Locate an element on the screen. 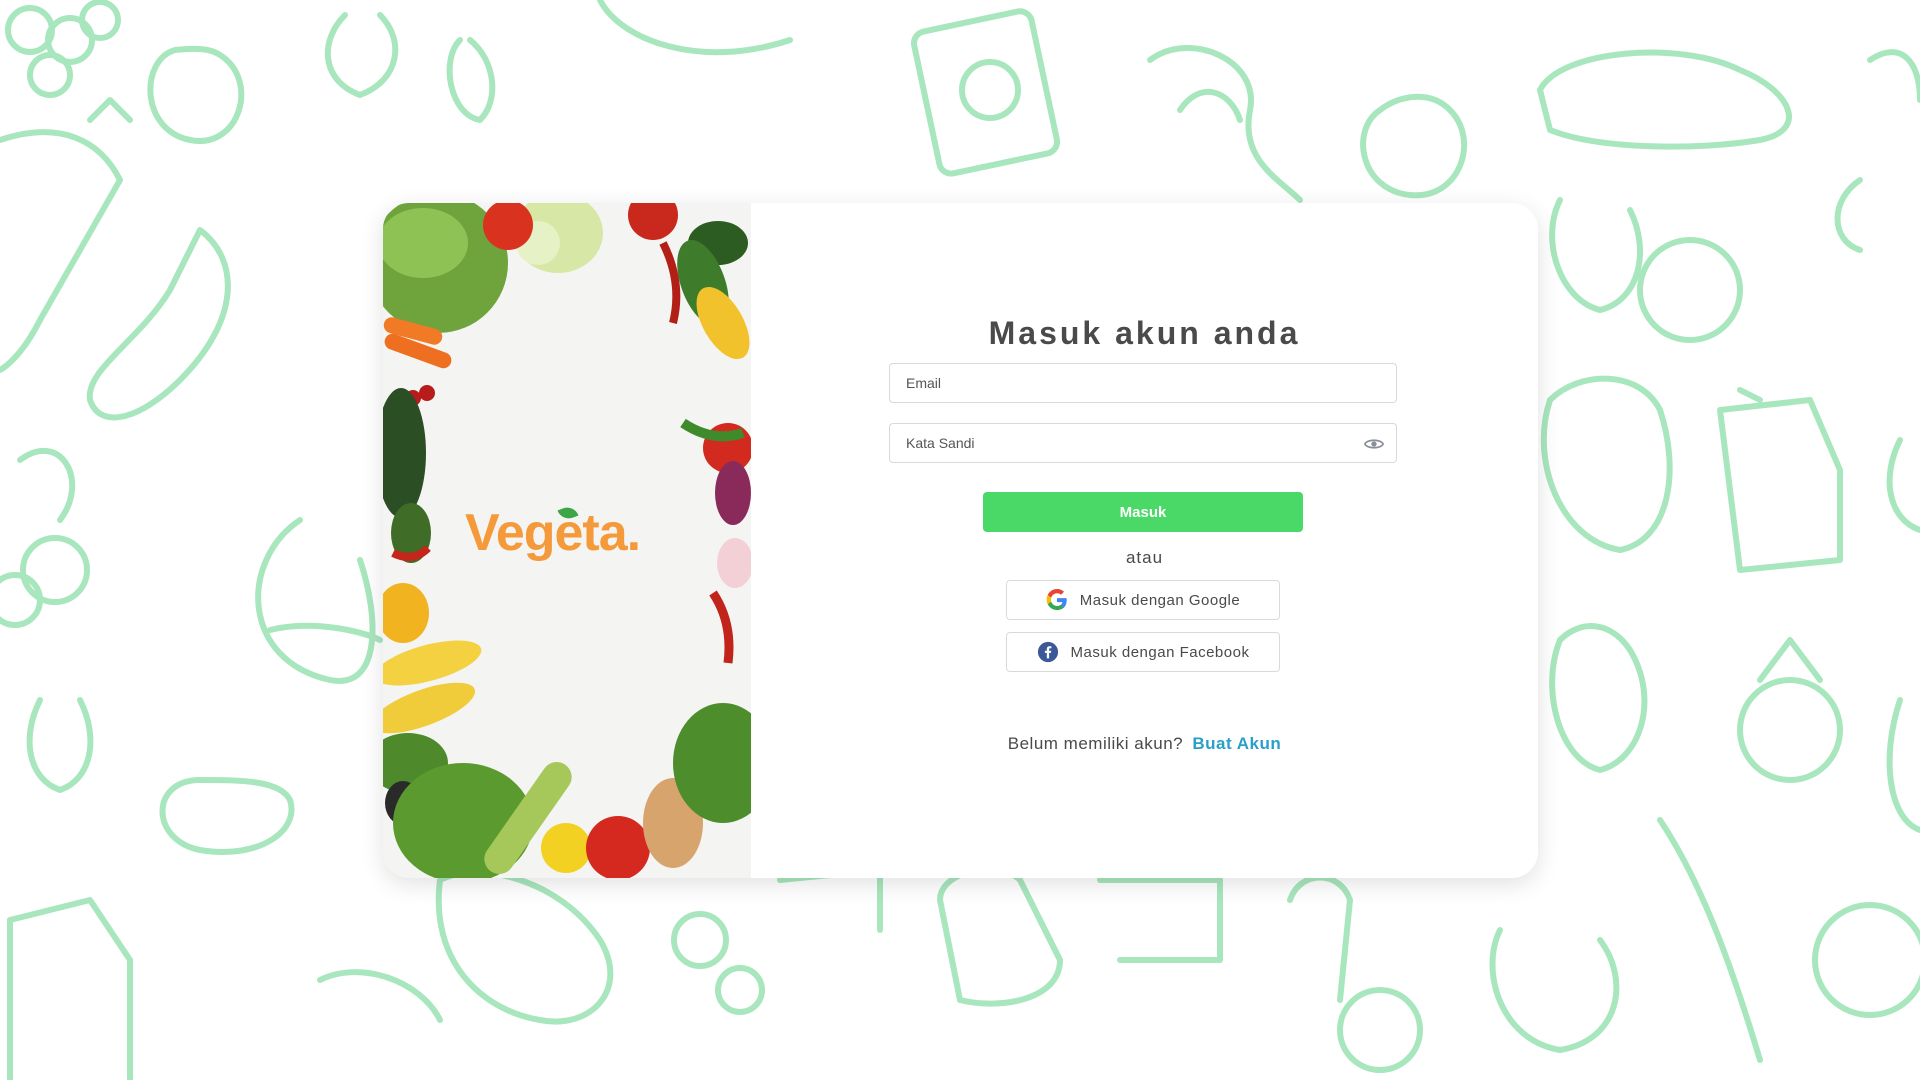 The height and width of the screenshot is (1080, 1920). submit-button: Masuk is located at coordinates (1143, 512).